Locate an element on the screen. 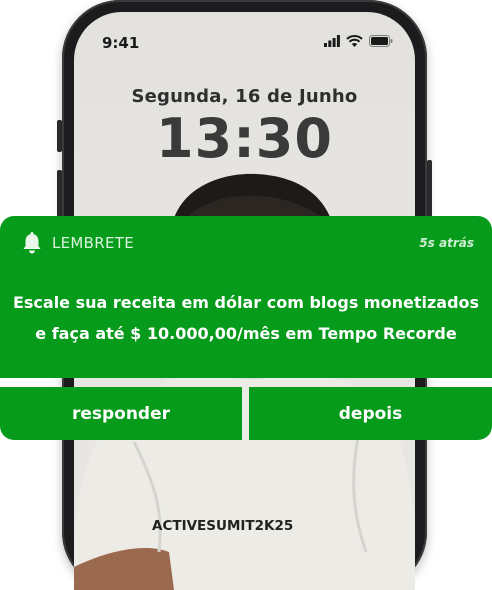 This screenshot has height=590, width=492. notification-app-name: LEMBRETE is located at coordinates (93, 243).